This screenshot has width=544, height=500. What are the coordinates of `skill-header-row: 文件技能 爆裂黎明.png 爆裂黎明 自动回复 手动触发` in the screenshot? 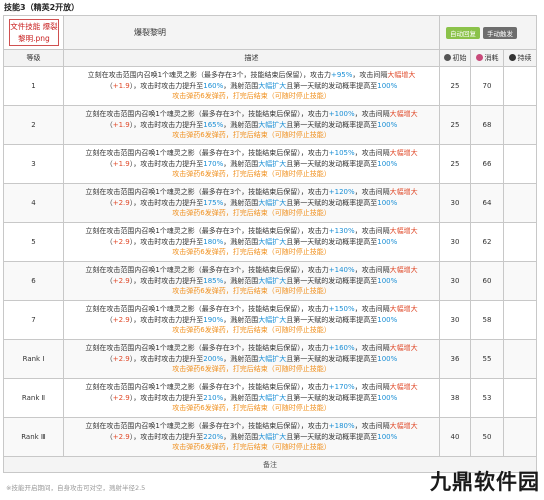 It's located at (270, 32).